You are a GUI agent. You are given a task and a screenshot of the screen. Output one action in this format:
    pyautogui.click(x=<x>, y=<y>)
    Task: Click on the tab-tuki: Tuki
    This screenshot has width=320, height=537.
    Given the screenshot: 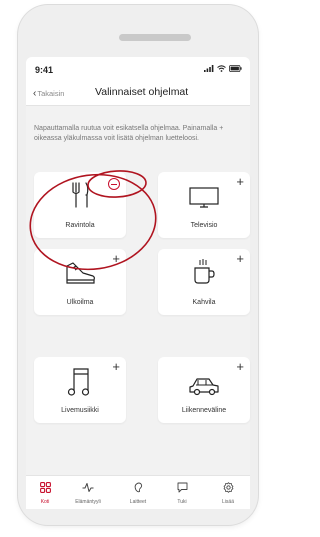 What is the action you would take?
    pyautogui.click(x=182, y=492)
    